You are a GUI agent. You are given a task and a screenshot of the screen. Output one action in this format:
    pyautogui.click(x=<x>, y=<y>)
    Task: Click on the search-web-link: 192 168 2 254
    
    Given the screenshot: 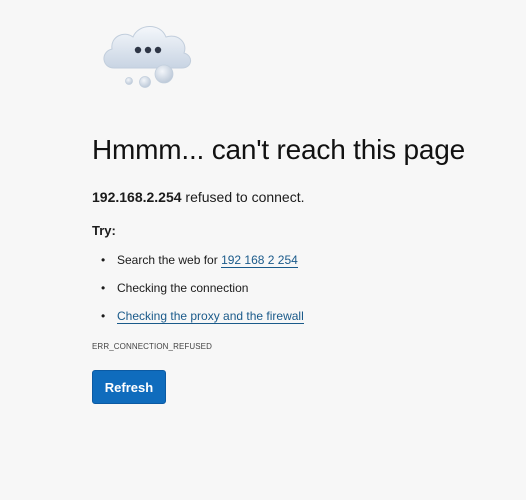 What is the action you would take?
    pyautogui.click(x=259, y=260)
    